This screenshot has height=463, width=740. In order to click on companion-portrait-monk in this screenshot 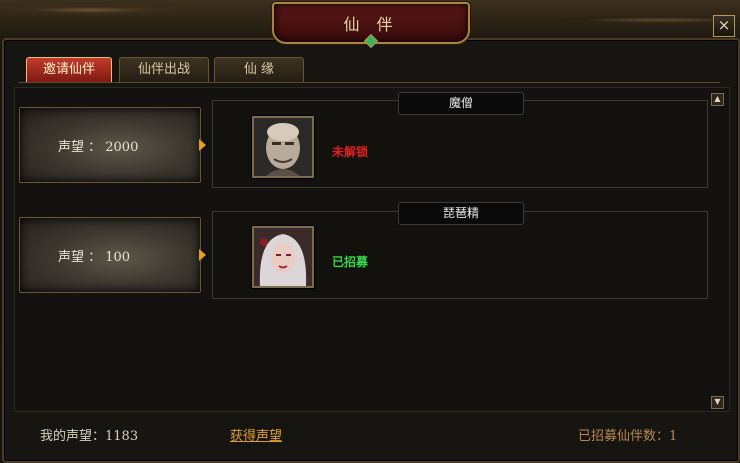, I will do `click(283, 147)`.